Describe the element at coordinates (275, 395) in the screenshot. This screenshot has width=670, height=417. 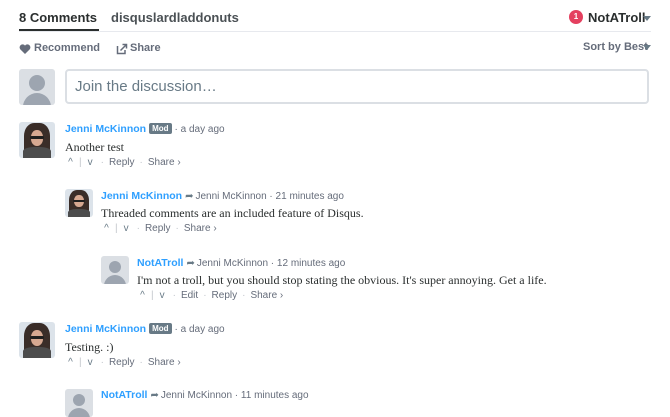
I see `comment-timestamp: 11 minutes ago` at that location.